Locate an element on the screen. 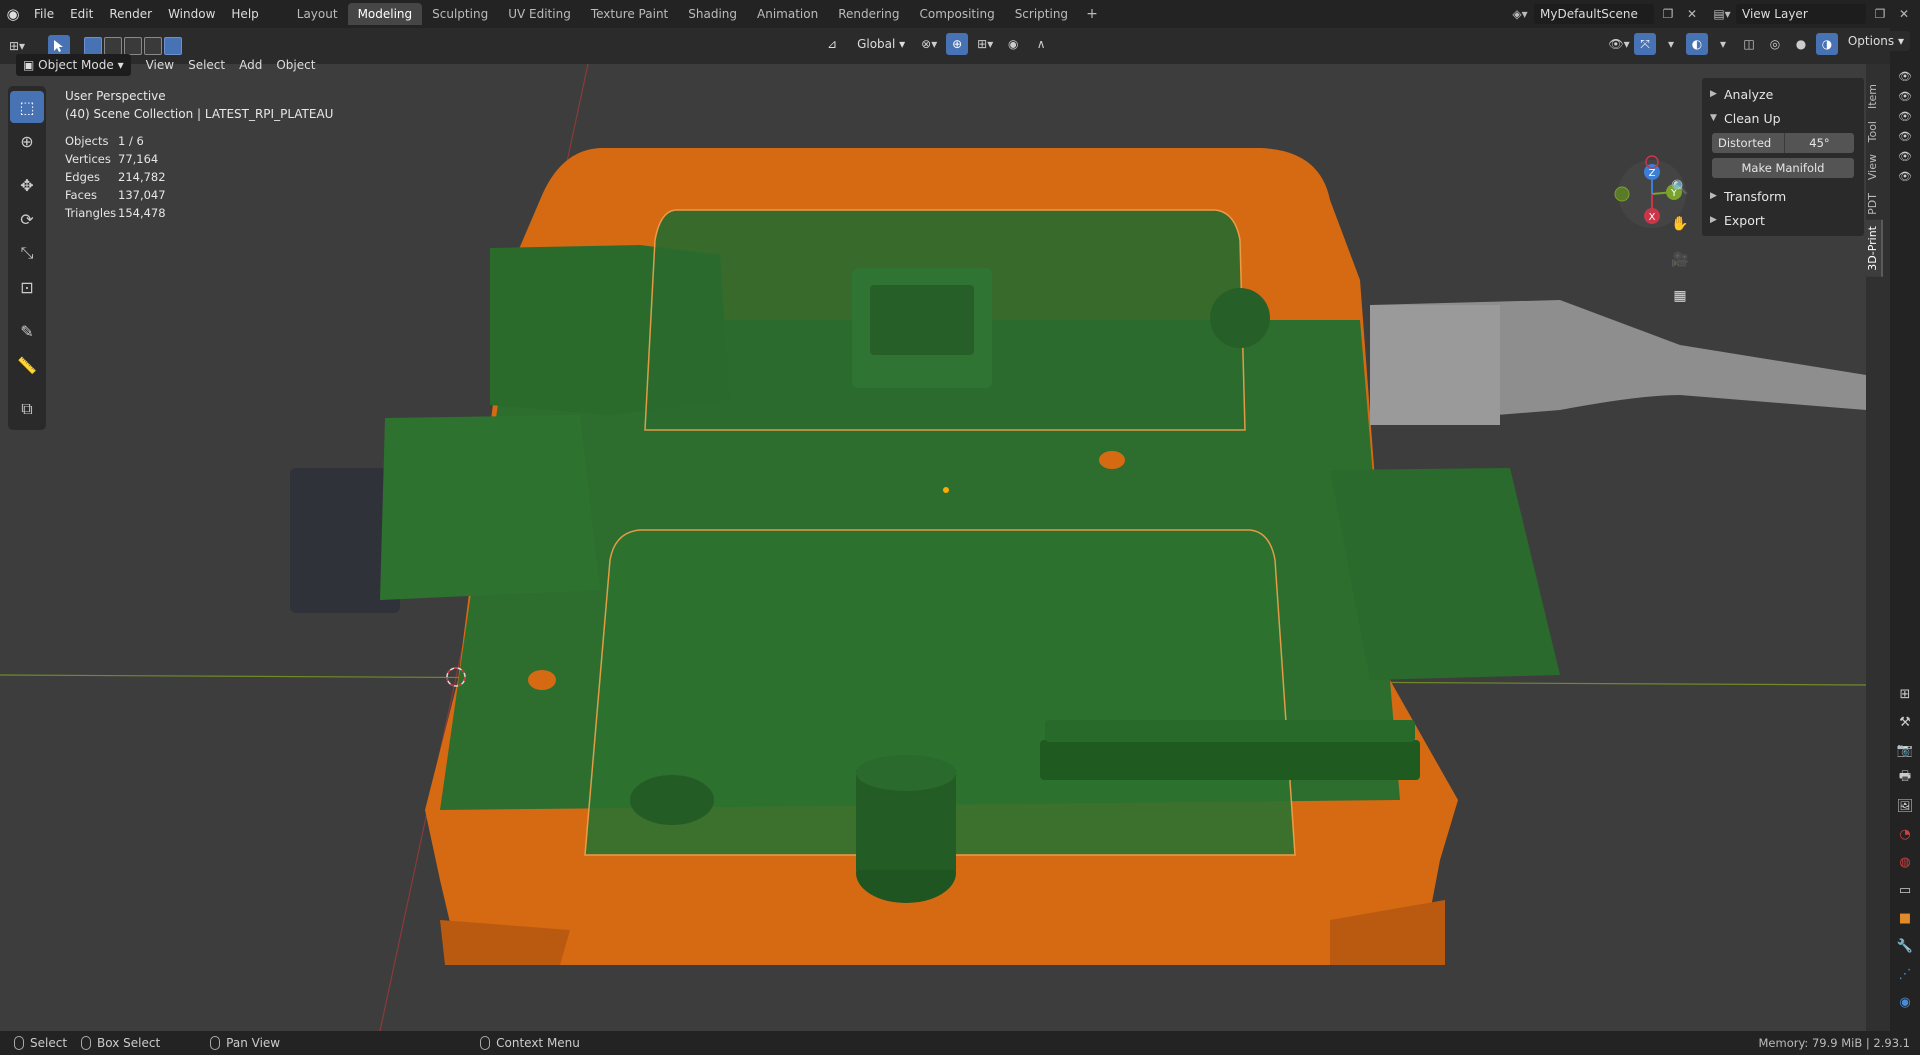 The image size is (1920, 1055). mode-dropdown: ▣ Object Mode ▾ is located at coordinates (73, 65).